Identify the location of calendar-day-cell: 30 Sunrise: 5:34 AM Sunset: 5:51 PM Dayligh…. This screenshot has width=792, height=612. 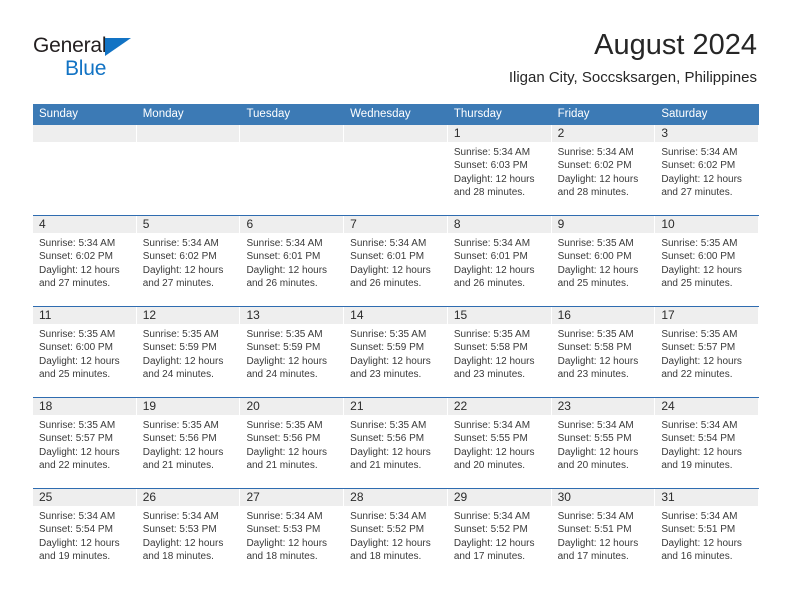
(603, 534).